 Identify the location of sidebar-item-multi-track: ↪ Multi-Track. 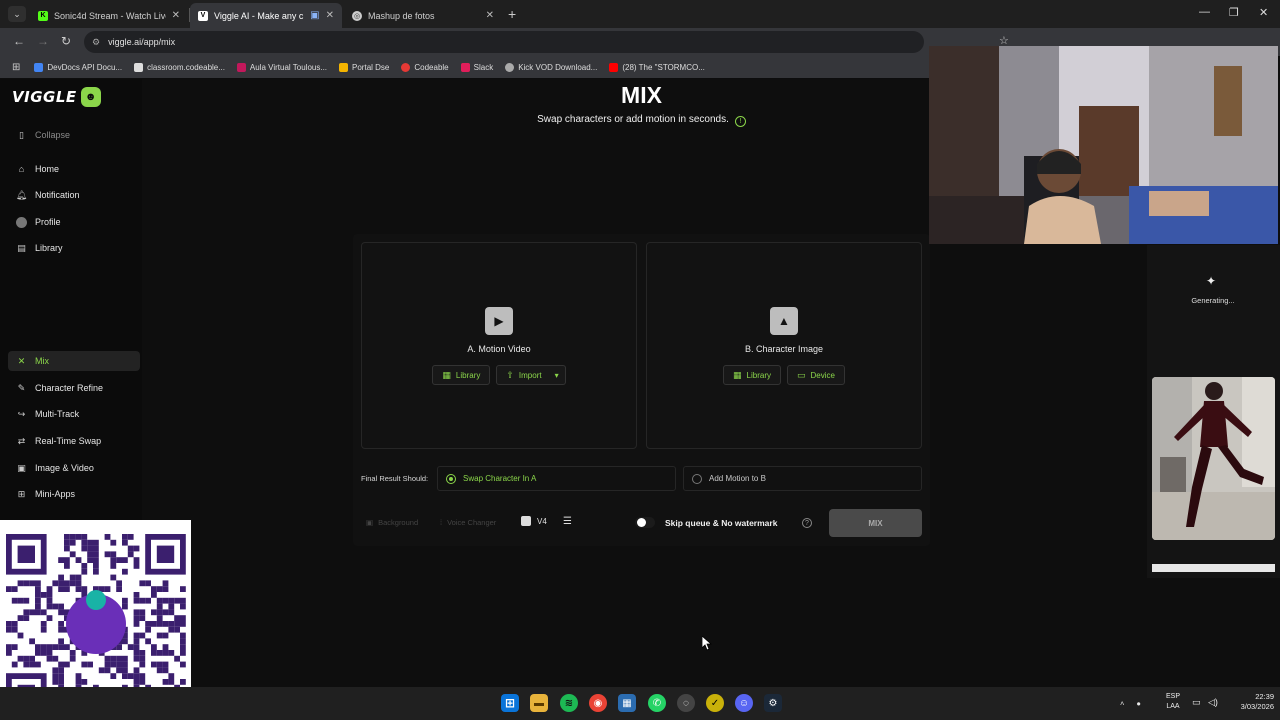
(74, 414).